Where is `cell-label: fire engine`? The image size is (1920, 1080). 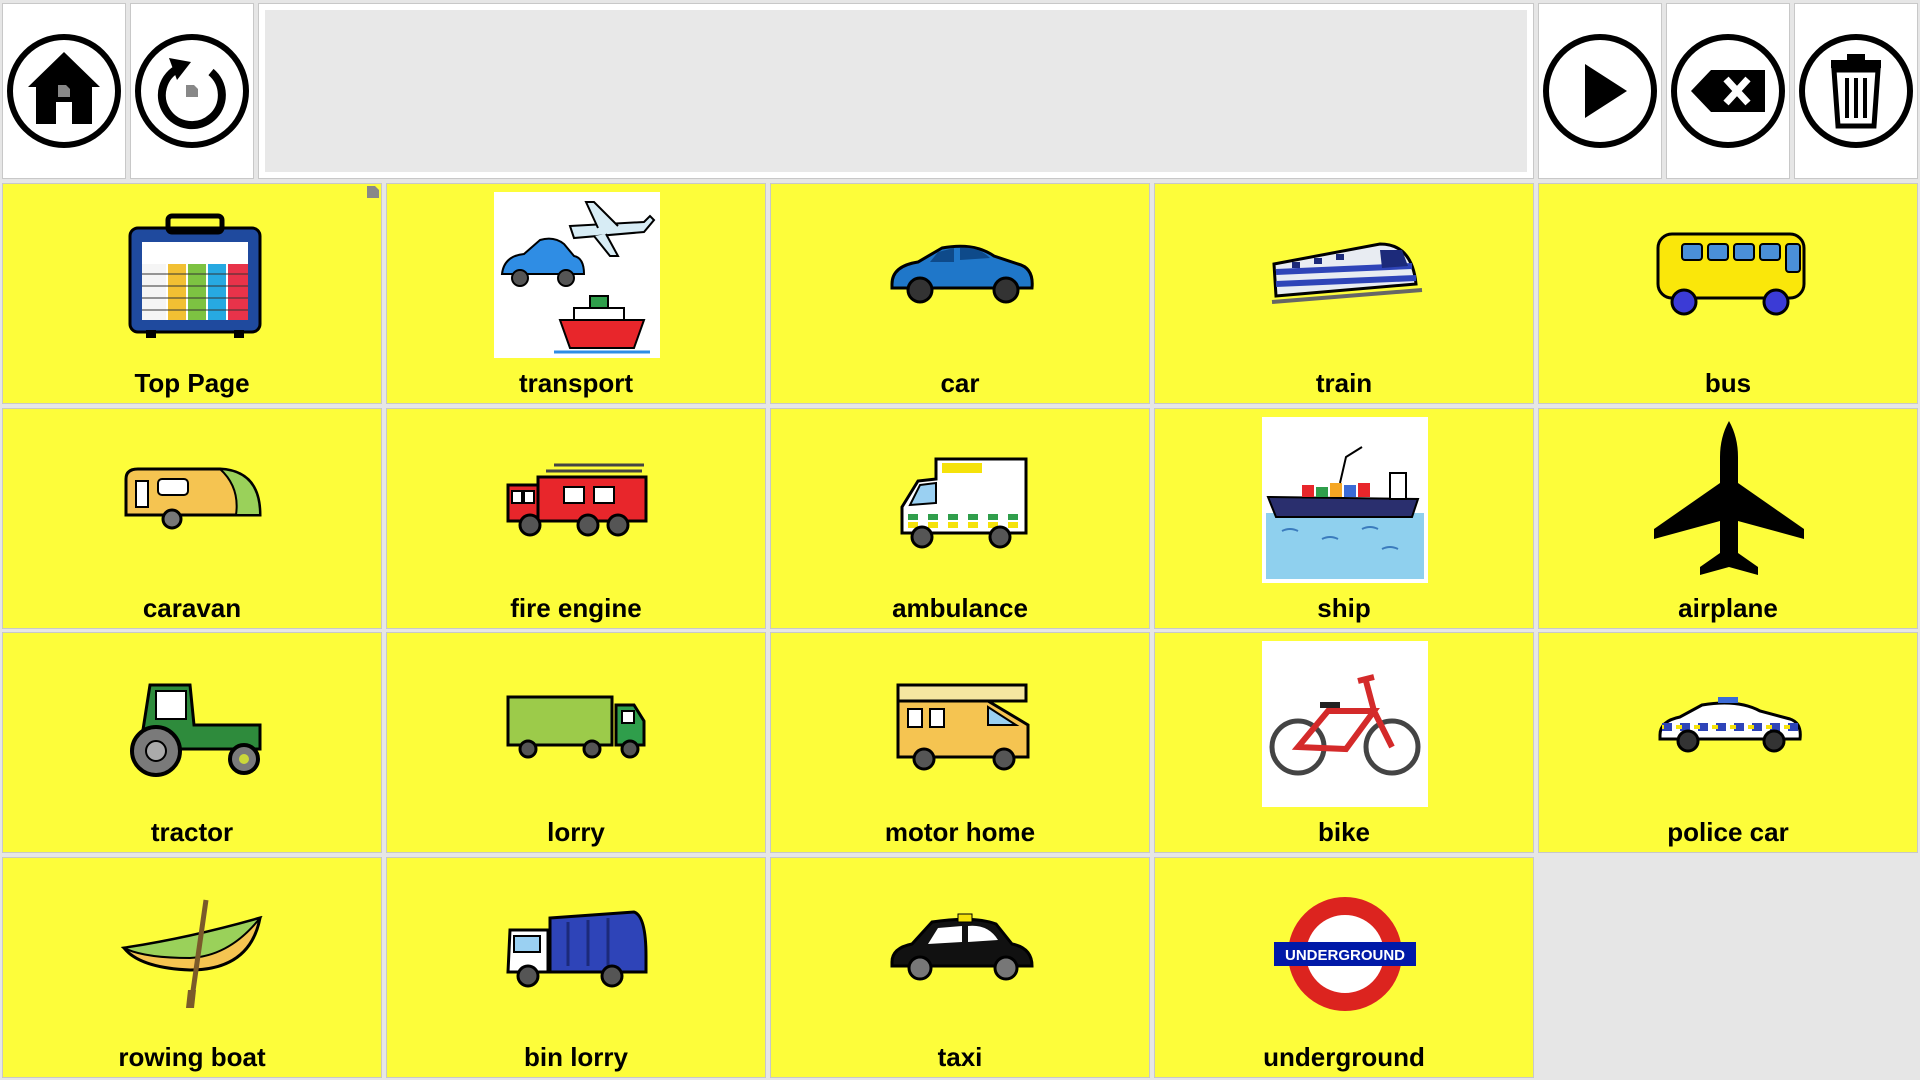
cell-label: fire engine is located at coordinates (576, 608).